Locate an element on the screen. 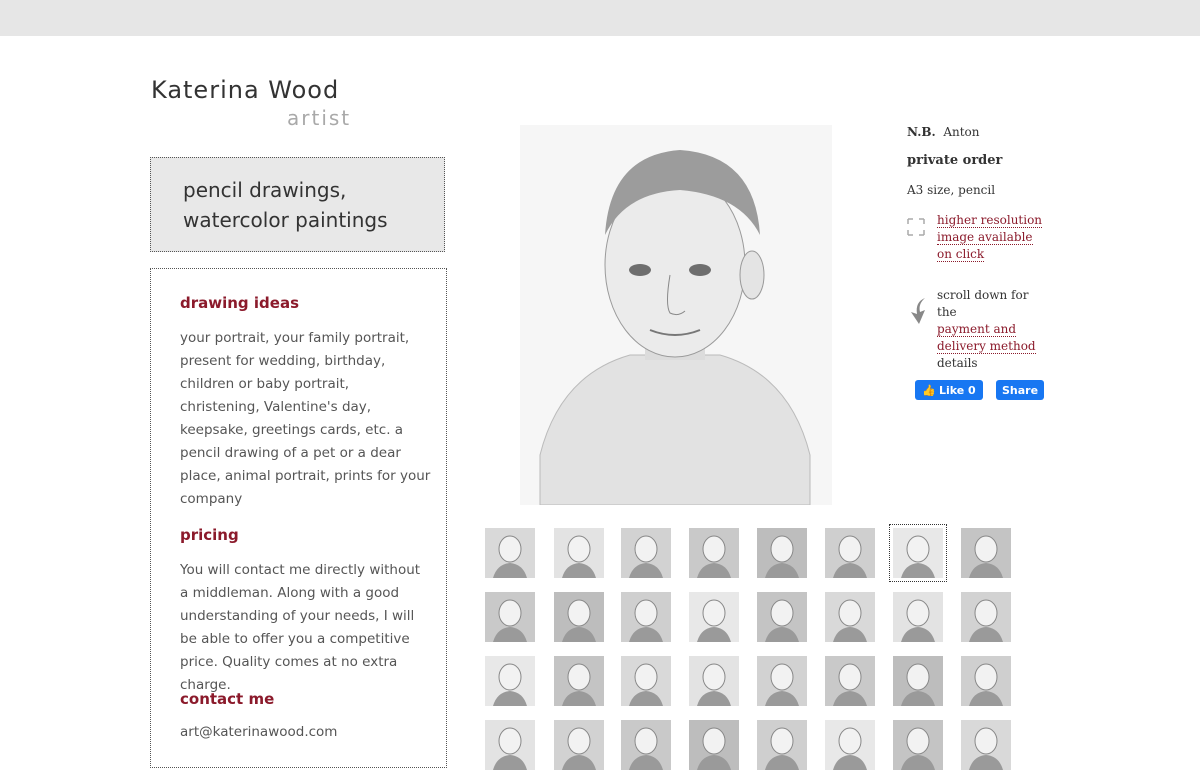 The height and width of the screenshot is (770, 1200). portrait-sketch-illustration is located at coordinates (676, 315).